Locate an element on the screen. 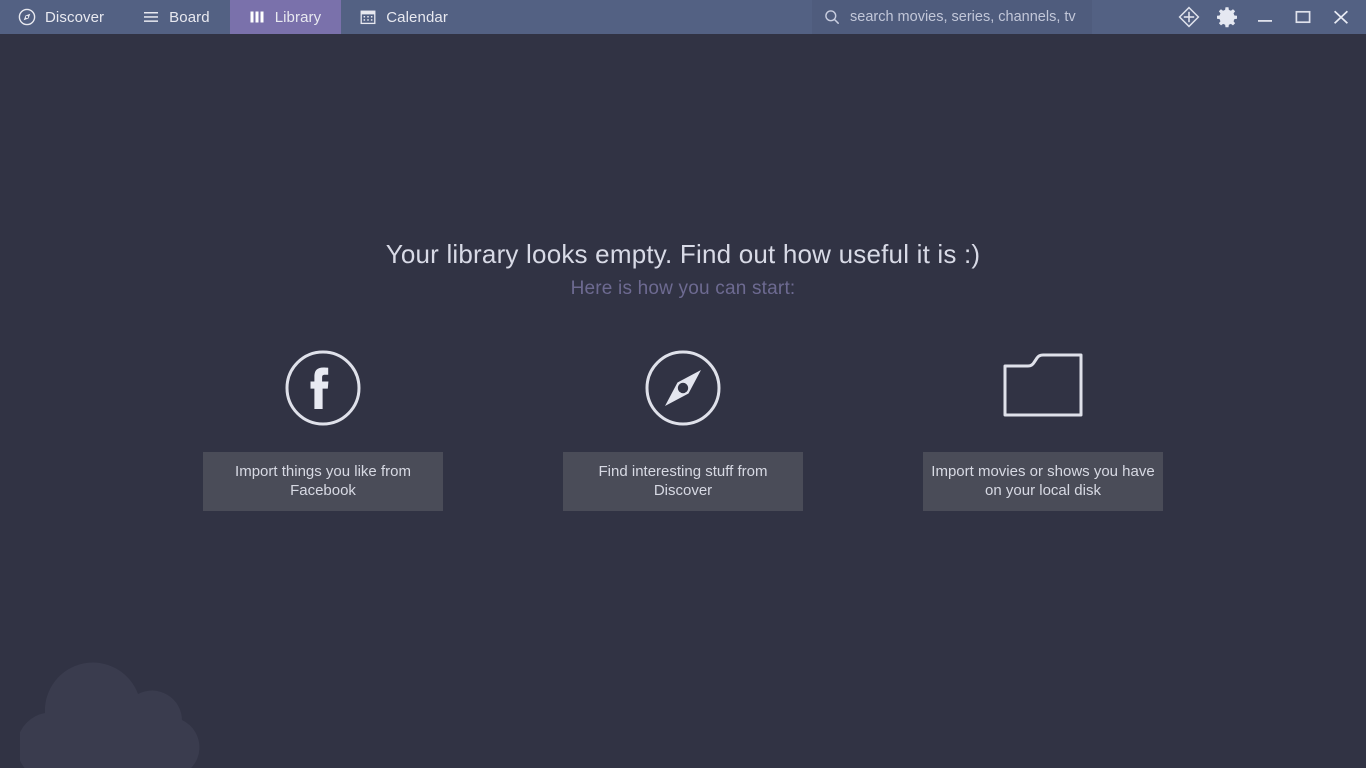  tab-calendar: Calendar is located at coordinates (404, 17).